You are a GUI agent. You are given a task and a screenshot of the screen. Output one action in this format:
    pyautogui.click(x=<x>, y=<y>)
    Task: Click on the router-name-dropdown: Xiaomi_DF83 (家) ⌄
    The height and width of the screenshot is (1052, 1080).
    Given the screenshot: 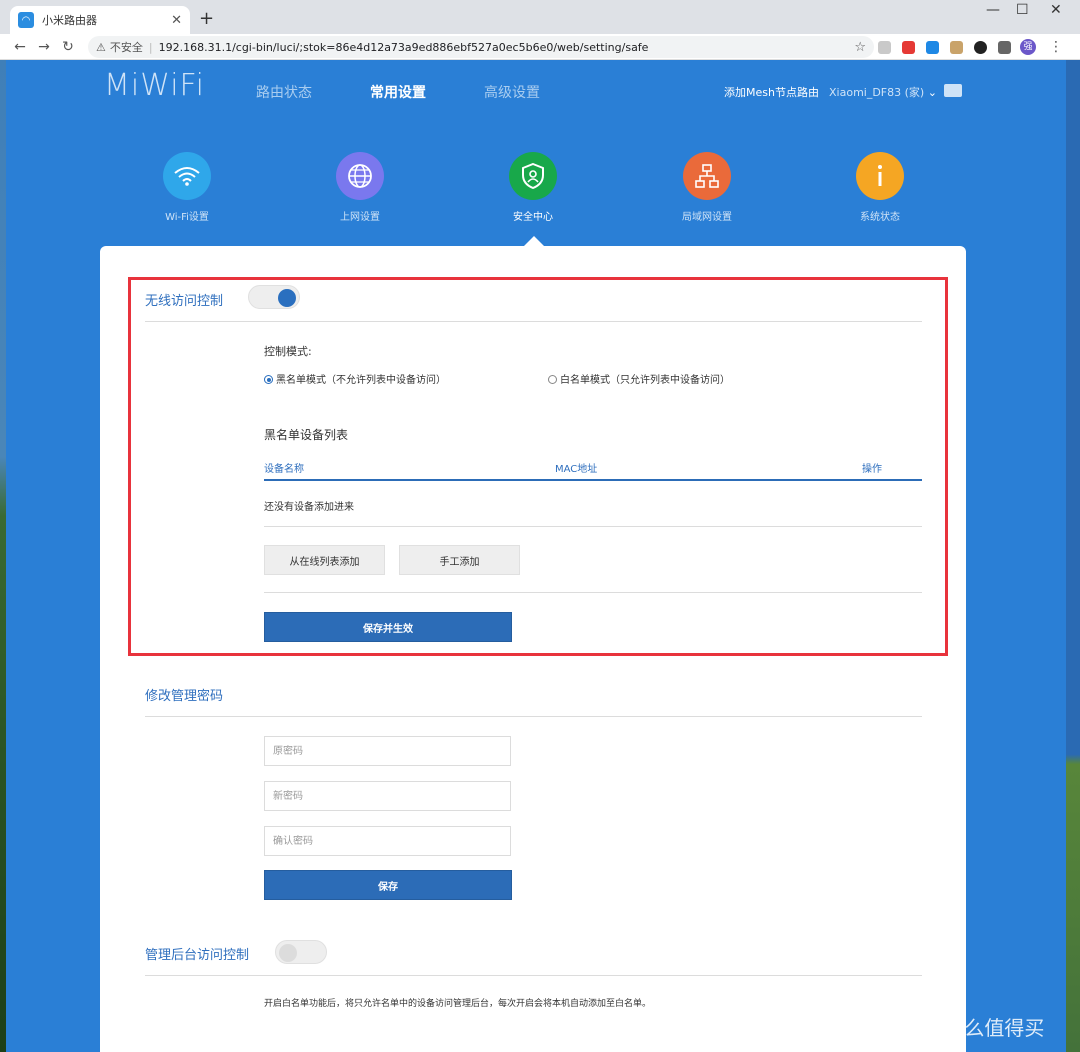 What is the action you would take?
    pyautogui.click(x=883, y=92)
    